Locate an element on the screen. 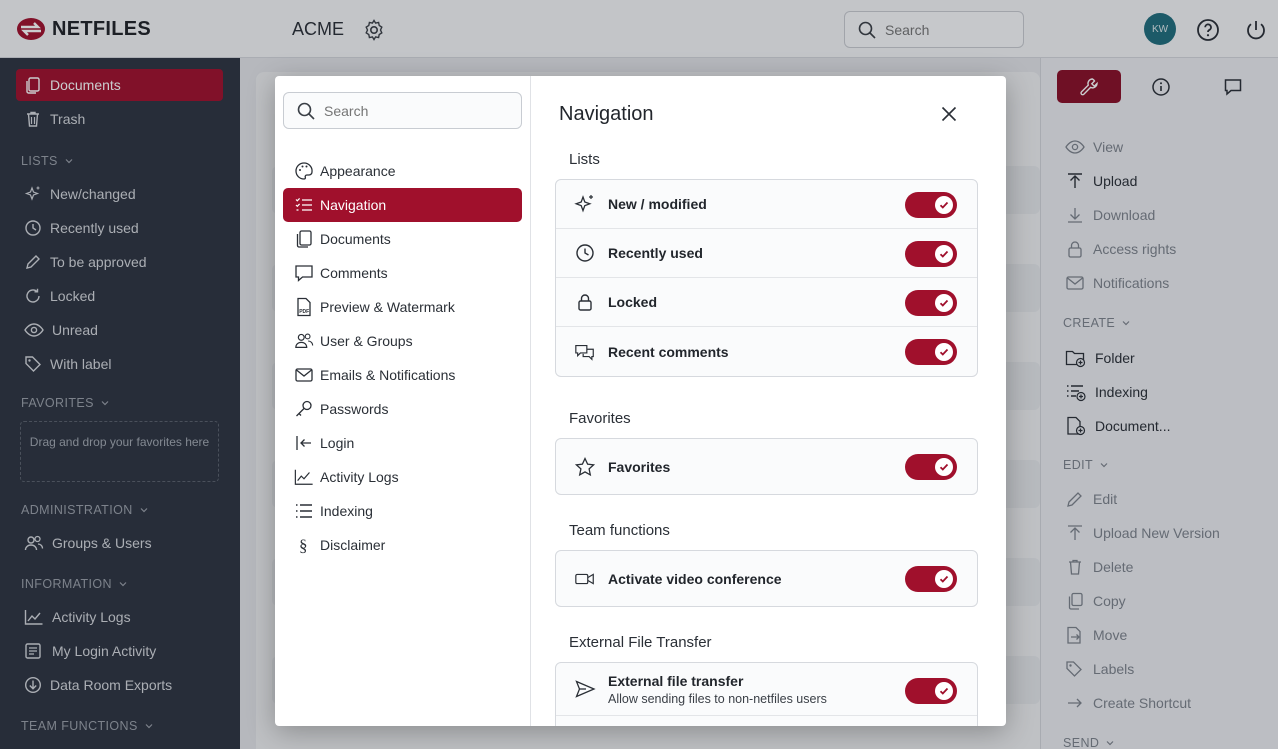 The image size is (1278, 749). settings-search is located at coordinates (402, 110).